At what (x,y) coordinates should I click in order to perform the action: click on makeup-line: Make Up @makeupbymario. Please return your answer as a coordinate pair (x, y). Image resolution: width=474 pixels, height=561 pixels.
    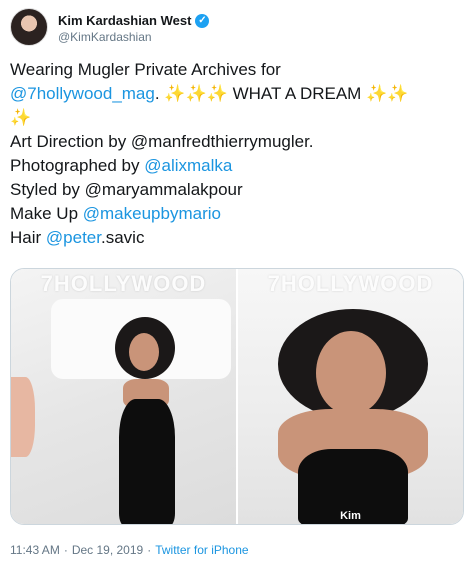
    Looking at the image, I should click on (237, 214).